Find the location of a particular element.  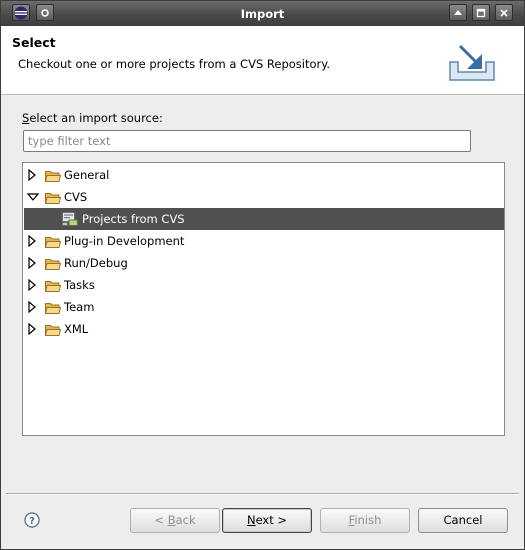

import-wizard-icon is located at coordinates (472, 62).